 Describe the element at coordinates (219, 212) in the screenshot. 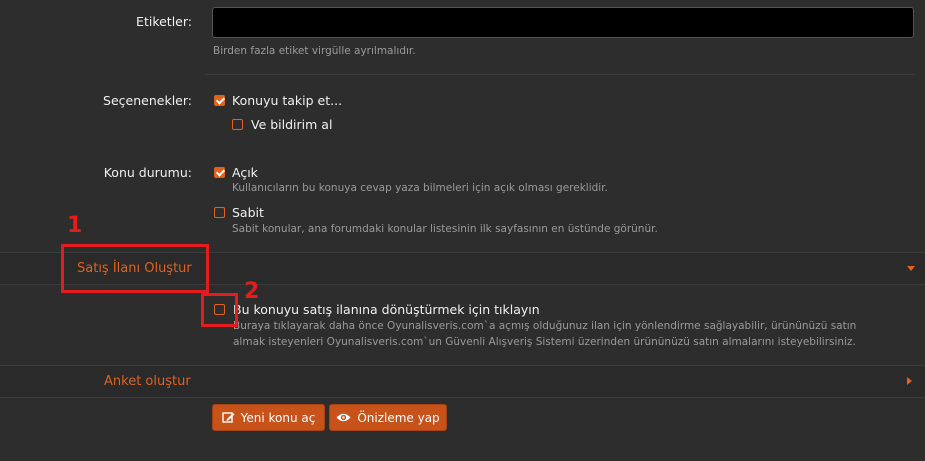

I see `sticky-checkbox` at that location.